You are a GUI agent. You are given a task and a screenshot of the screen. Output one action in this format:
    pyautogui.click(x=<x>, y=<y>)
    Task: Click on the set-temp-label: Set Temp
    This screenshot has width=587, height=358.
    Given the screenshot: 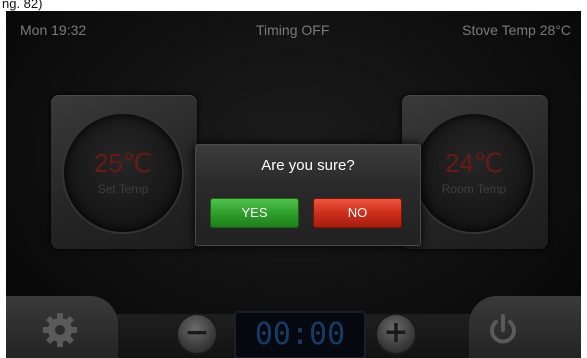 What is the action you would take?
    pyautogui.click(x=123, y=189)
    